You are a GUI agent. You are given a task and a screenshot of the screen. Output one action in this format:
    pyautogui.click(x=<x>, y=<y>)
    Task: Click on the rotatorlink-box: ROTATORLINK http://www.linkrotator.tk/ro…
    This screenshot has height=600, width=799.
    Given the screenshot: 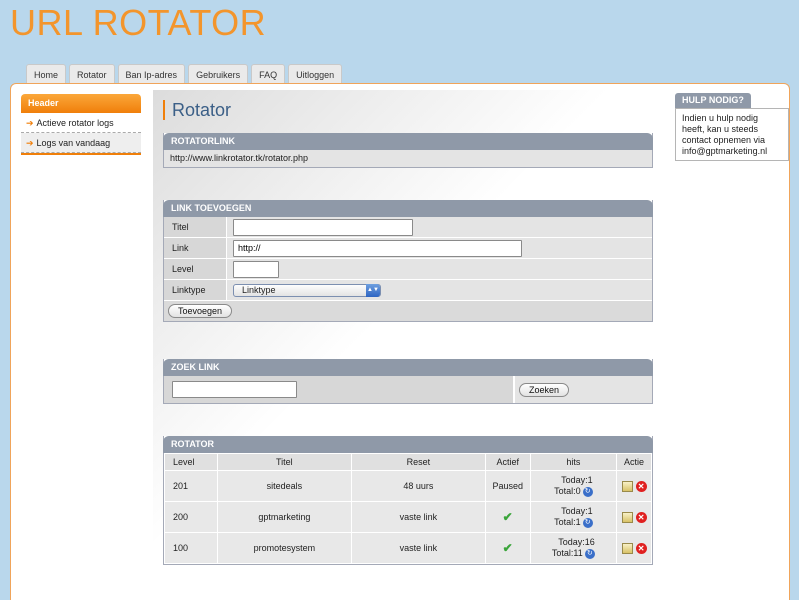 What is the action you would take?
    pyautogui.click(x=408, y=150)
    